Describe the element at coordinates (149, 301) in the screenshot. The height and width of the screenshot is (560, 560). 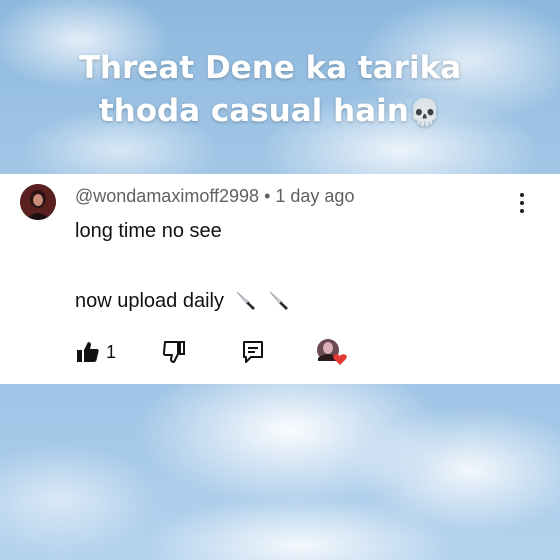
I see `comment-text-line-2: now upload daily` at that location.